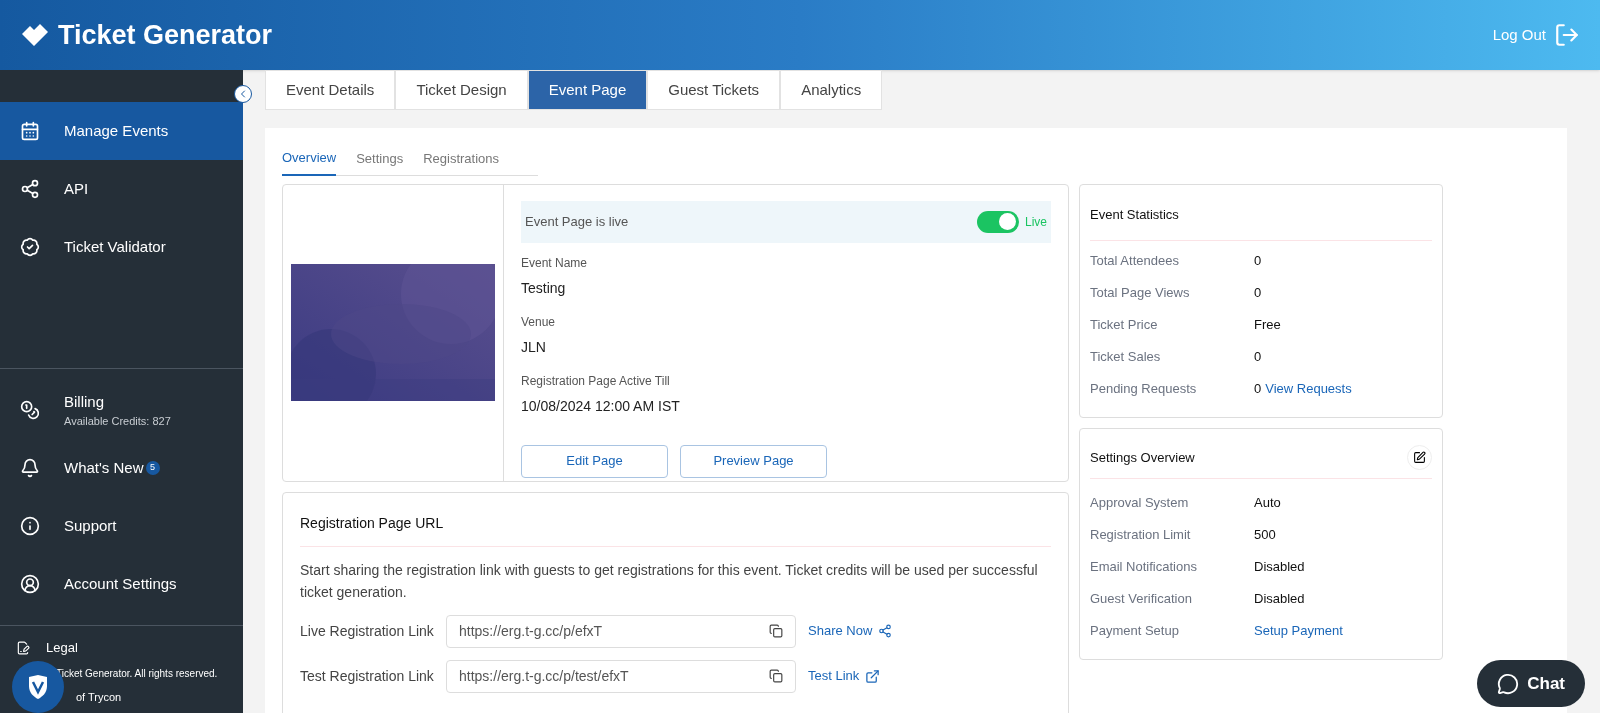 This screenshot has width=1600, height=713. Describe the element at coordinates (1265, 535) in the screenshot. I see `stat-value: 500` at that location.